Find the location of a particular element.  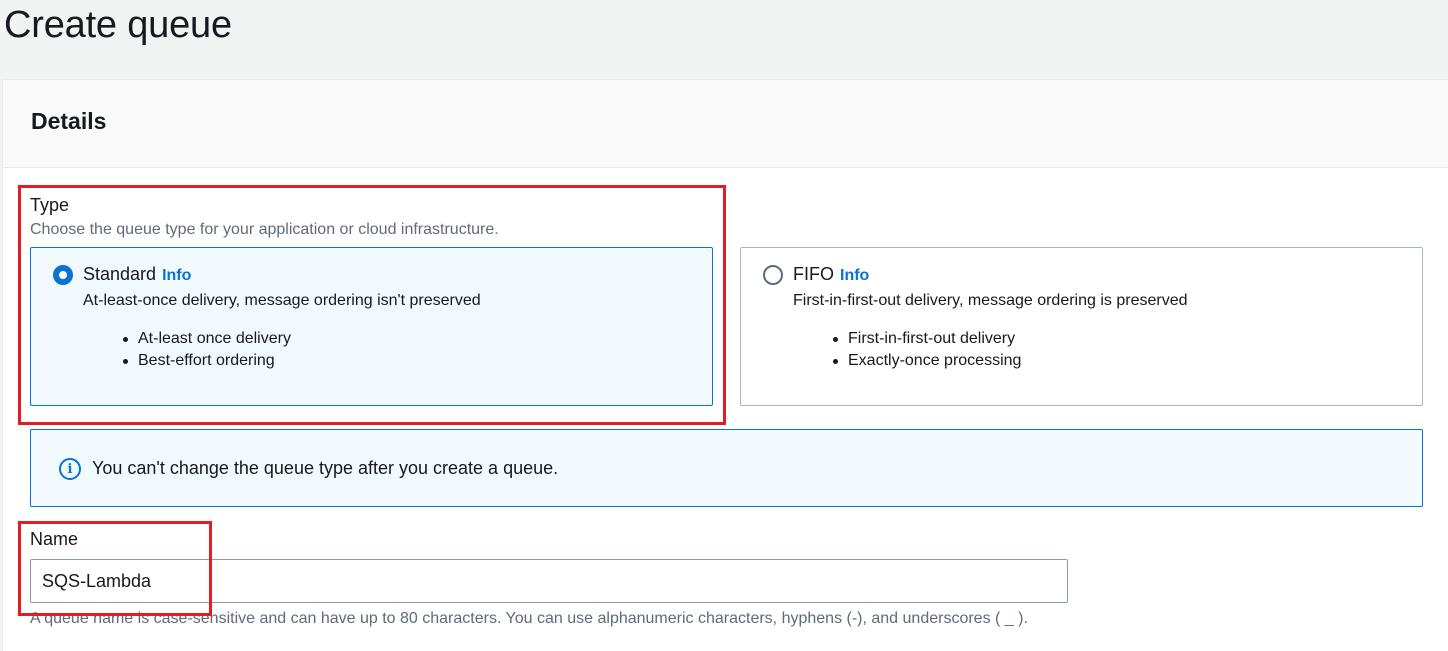

details-title: Details is located at coordinates (69, 121).